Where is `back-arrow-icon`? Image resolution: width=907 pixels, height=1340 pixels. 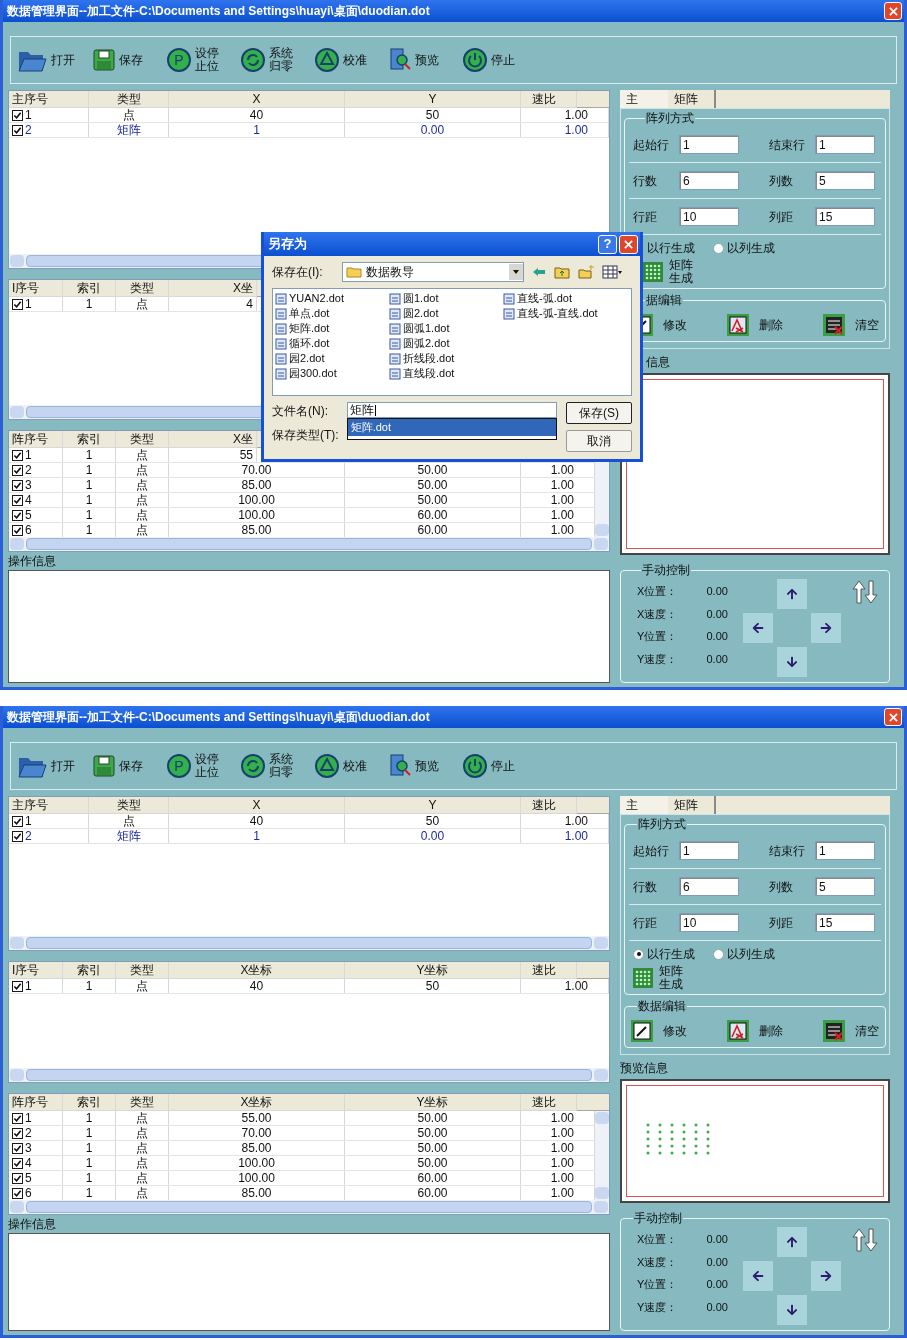
back-arrow-icon is located at coordinates (539, 272).